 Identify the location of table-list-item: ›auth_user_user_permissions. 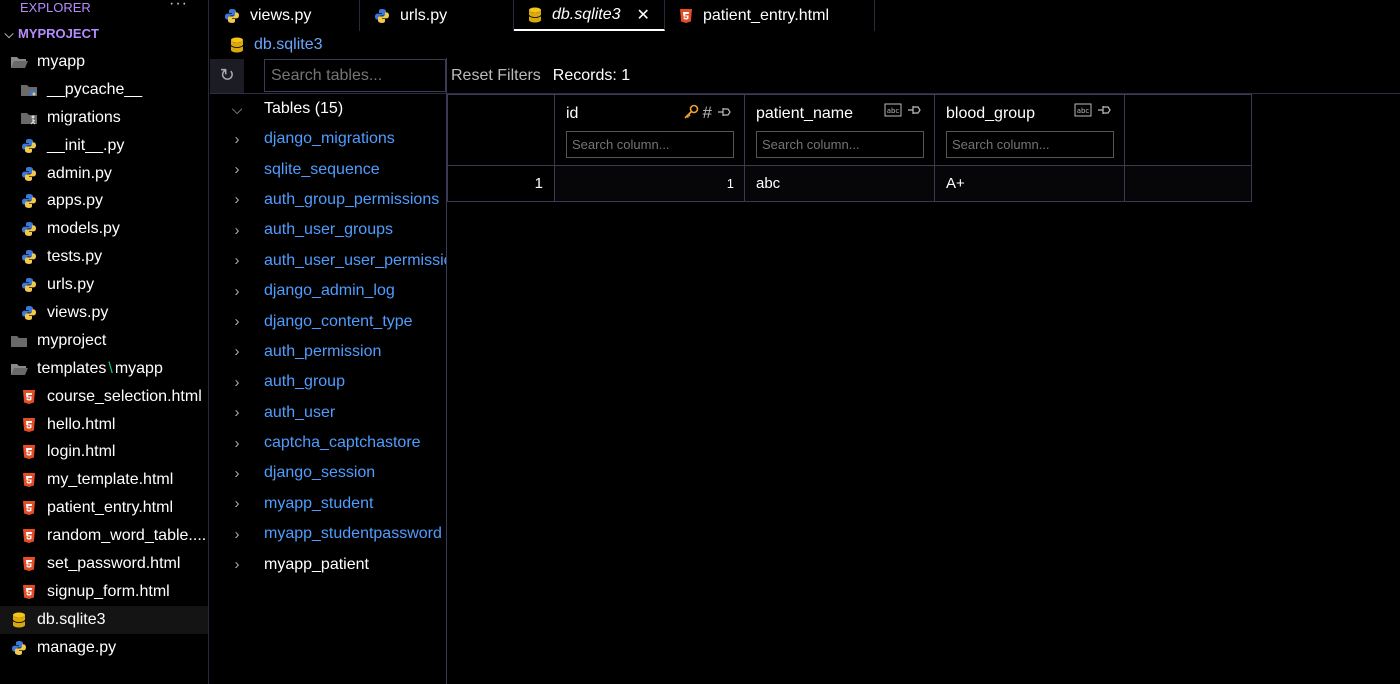
(328, 261).